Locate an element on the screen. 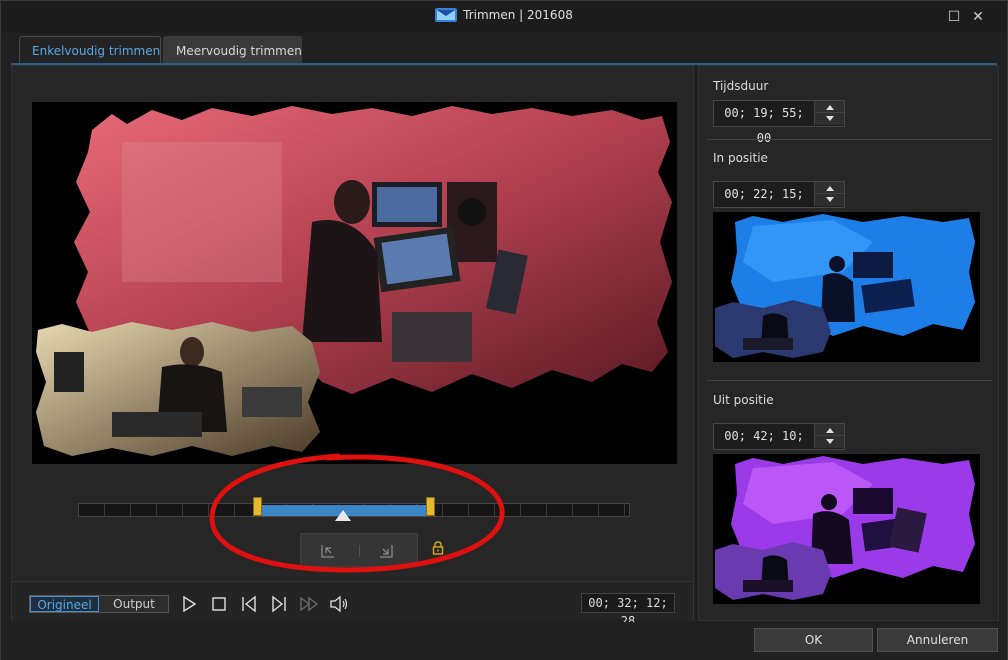 The image size is (1008, 660). close-button: ✕ is located at coordinates (978, 17).